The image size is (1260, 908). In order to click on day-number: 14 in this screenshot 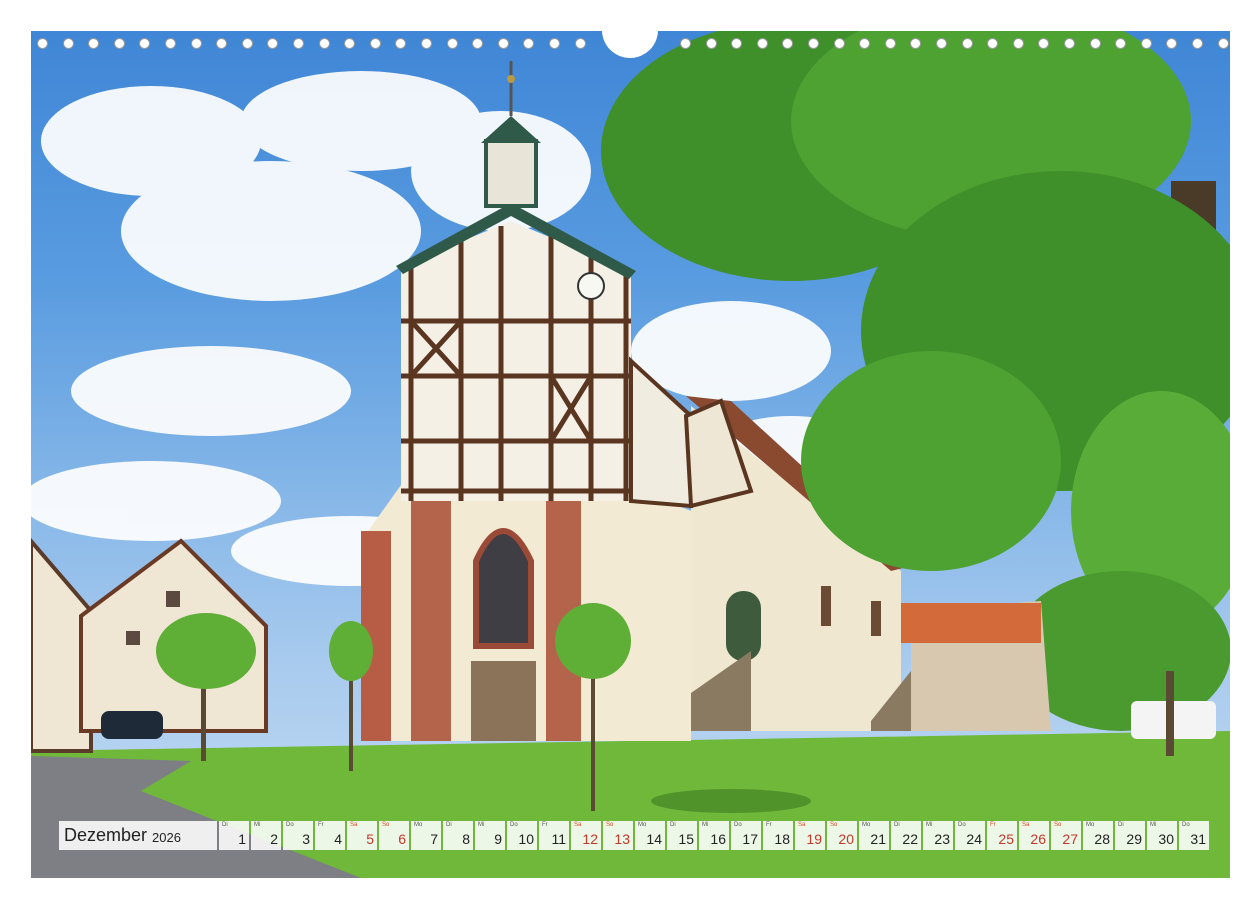, I will do `click(654, 839)`.